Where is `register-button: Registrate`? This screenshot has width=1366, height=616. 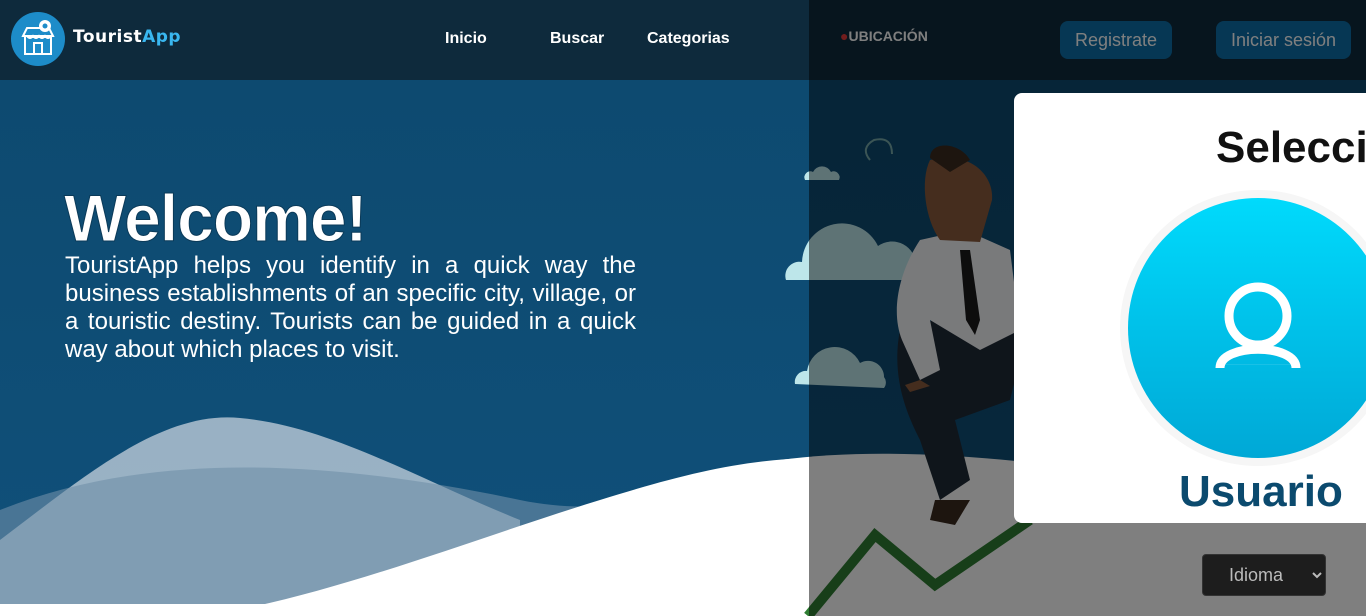 register-button: Registrate is located at coordinates (1116, 40).